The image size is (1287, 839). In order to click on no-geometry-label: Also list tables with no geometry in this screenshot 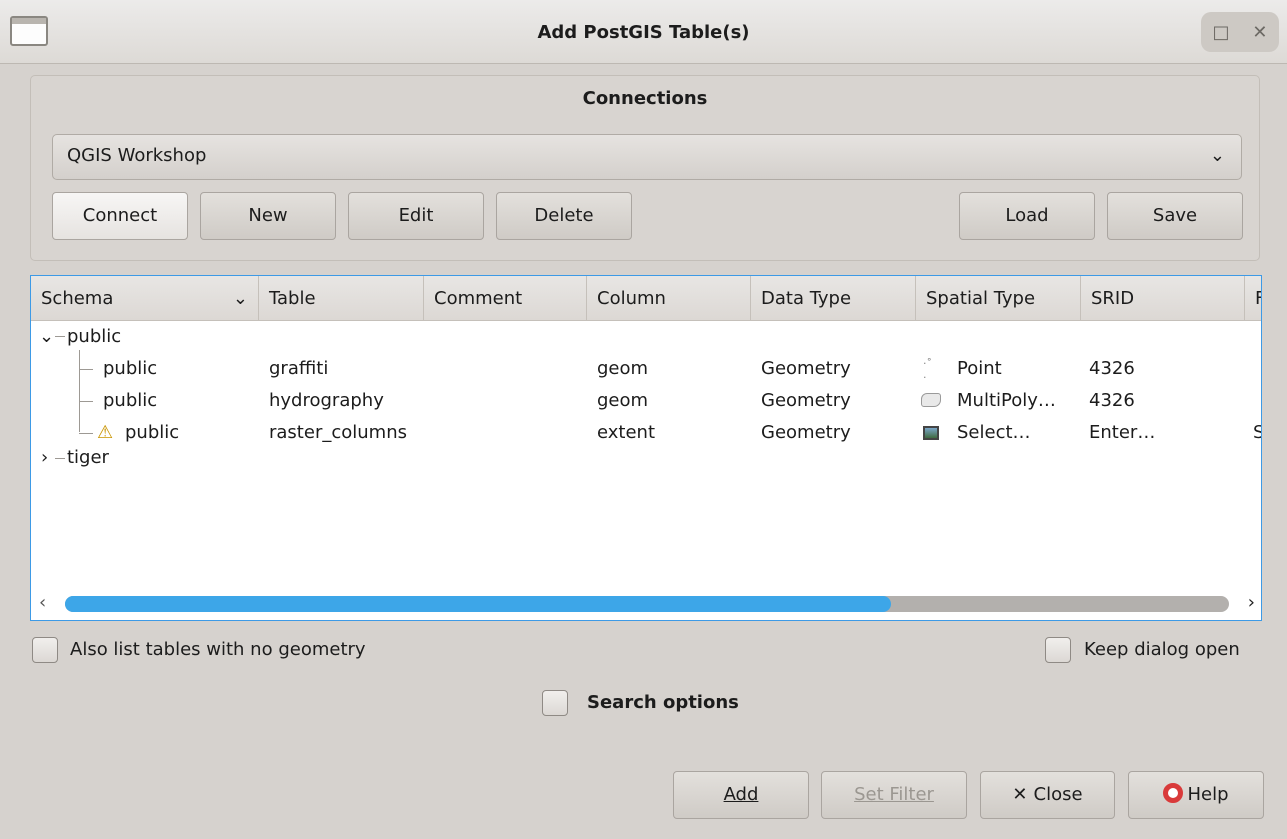, I will do `click(218, 649)`.